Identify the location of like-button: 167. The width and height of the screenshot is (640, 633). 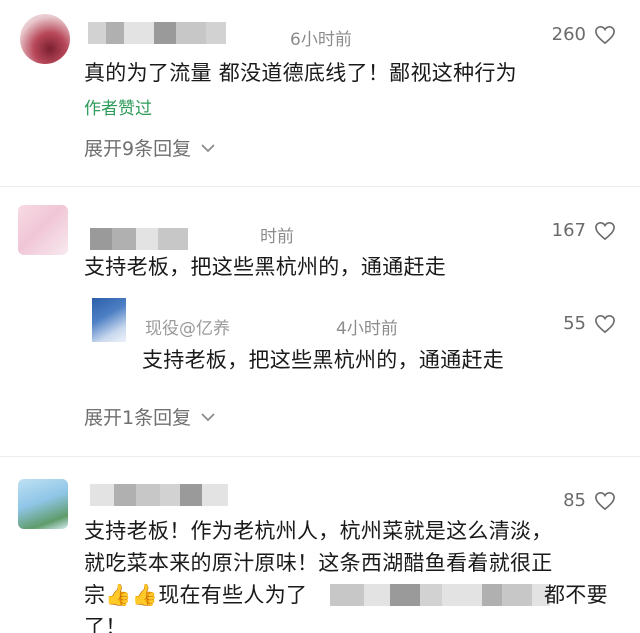
(584, 230).